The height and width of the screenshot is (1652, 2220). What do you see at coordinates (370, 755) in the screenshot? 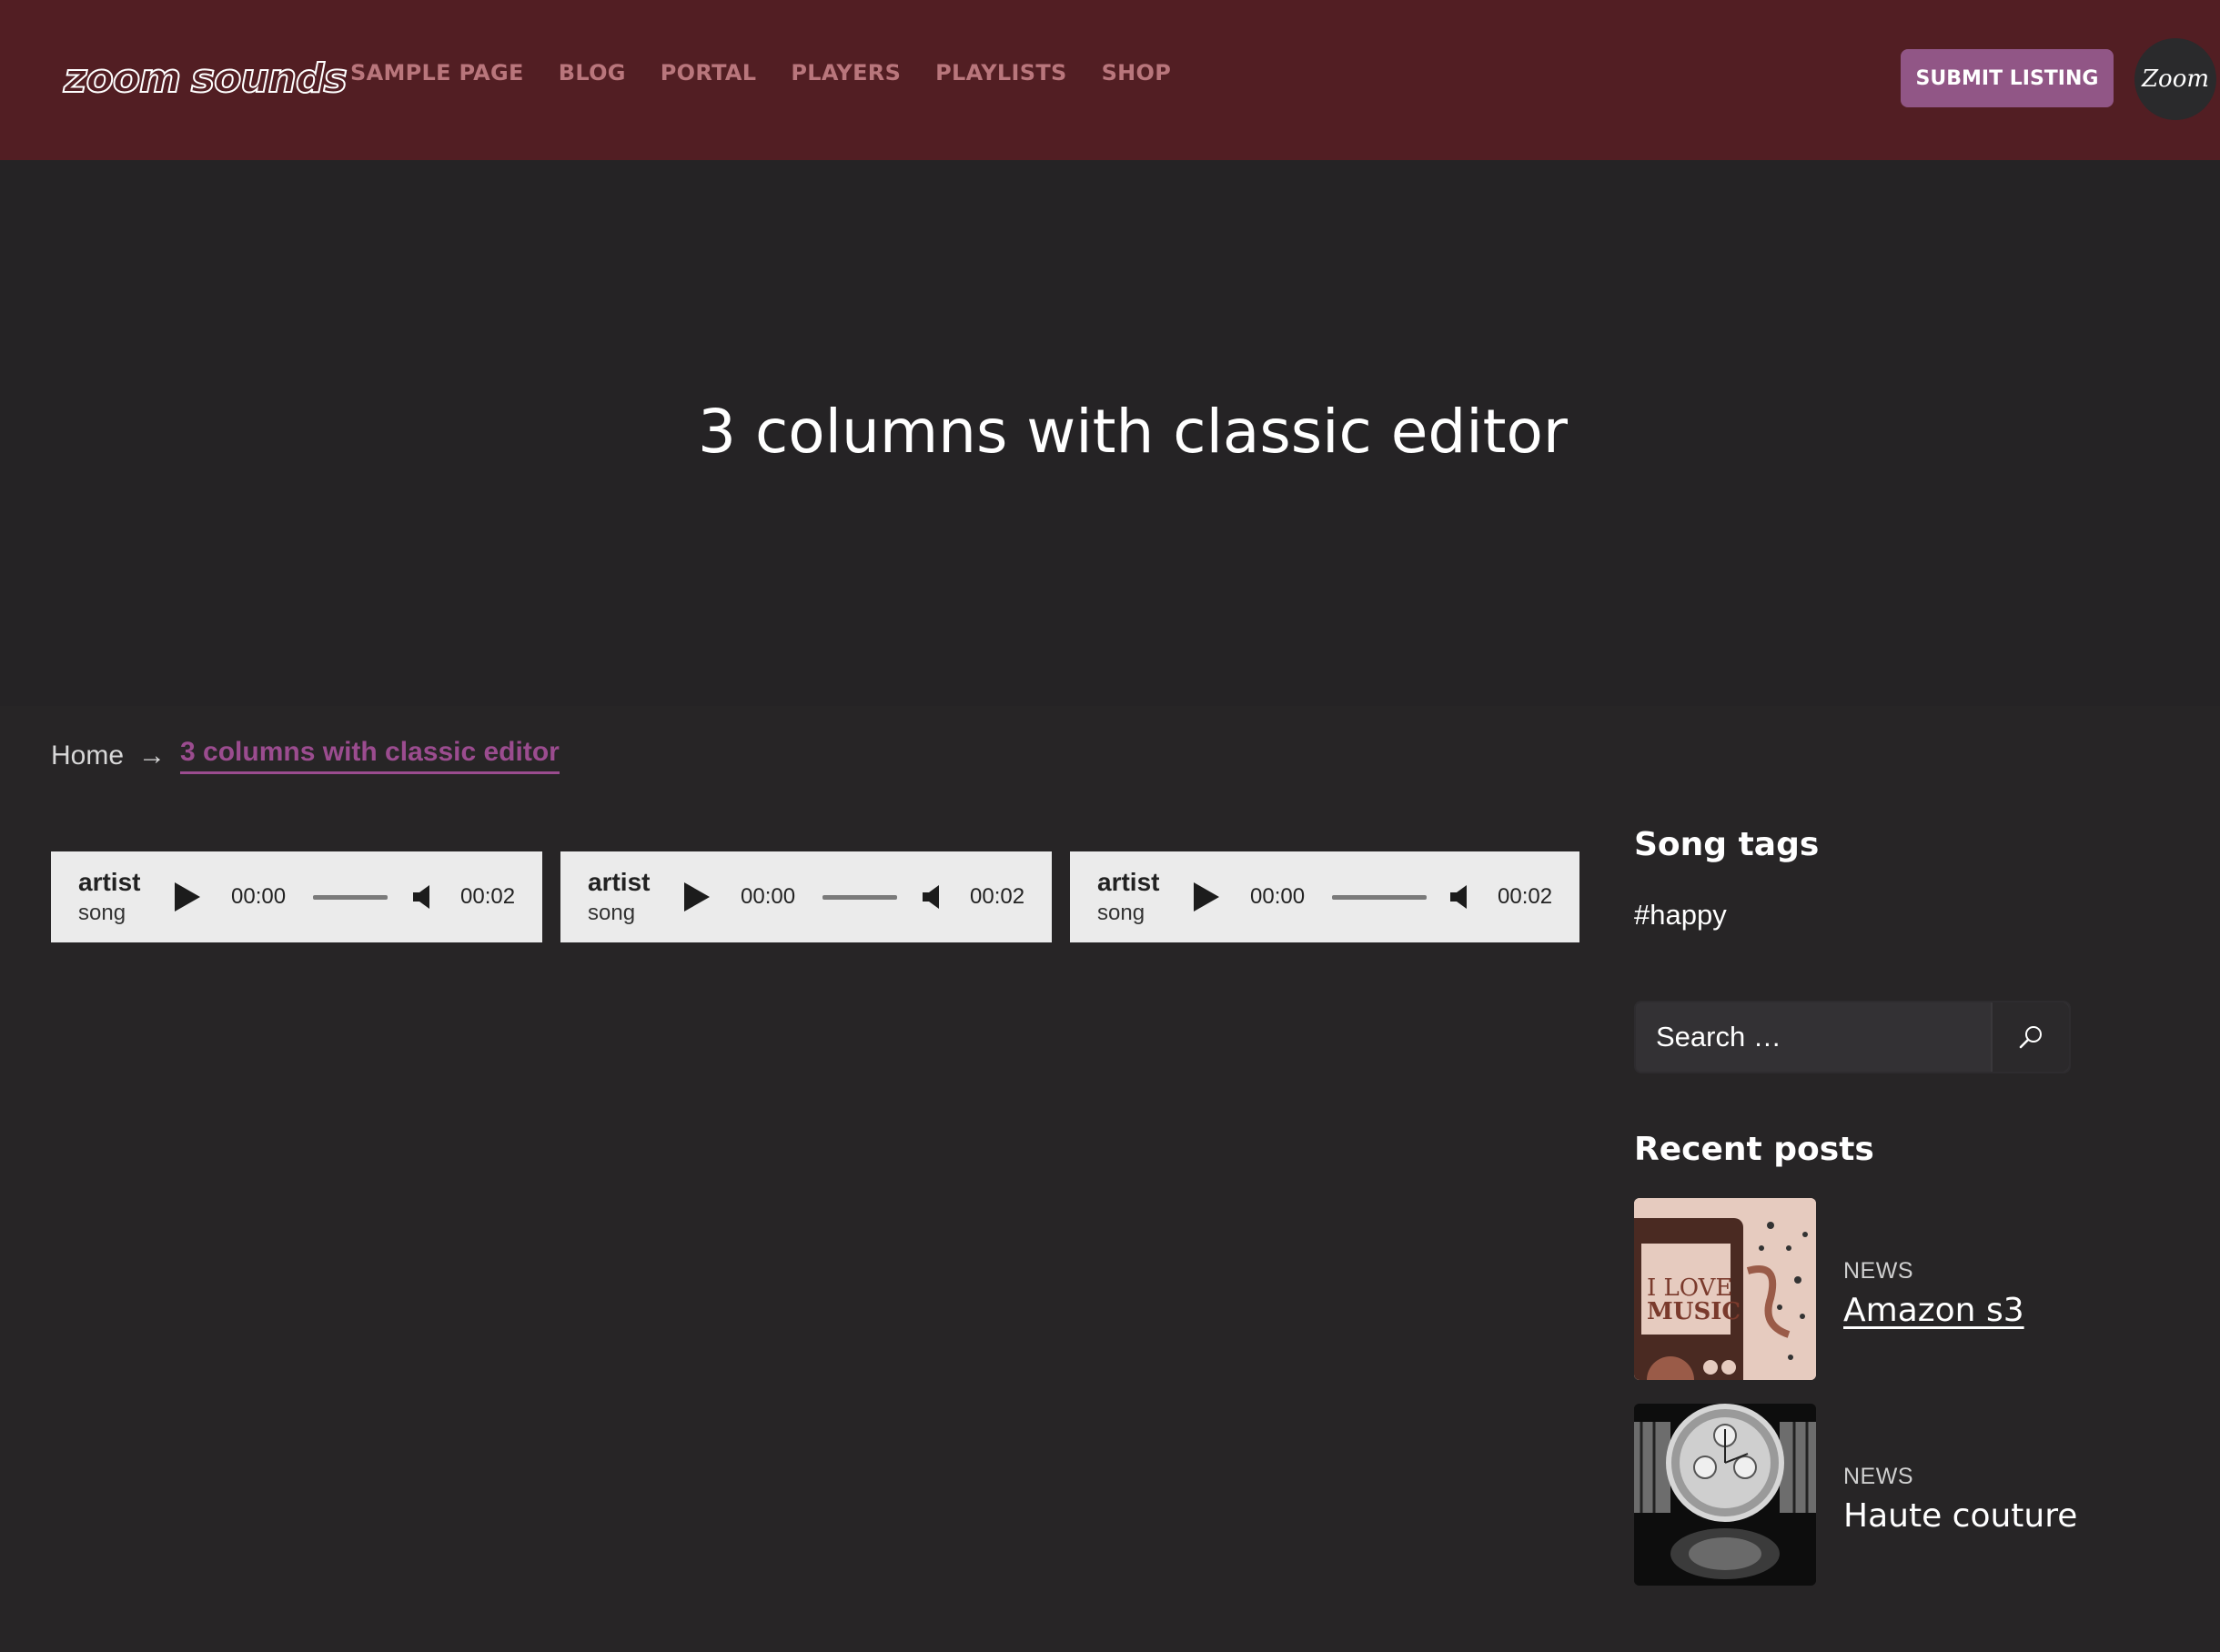
I see `breadcrumb-current: 3 columns with classic editor` at bounding box center [370, 755].